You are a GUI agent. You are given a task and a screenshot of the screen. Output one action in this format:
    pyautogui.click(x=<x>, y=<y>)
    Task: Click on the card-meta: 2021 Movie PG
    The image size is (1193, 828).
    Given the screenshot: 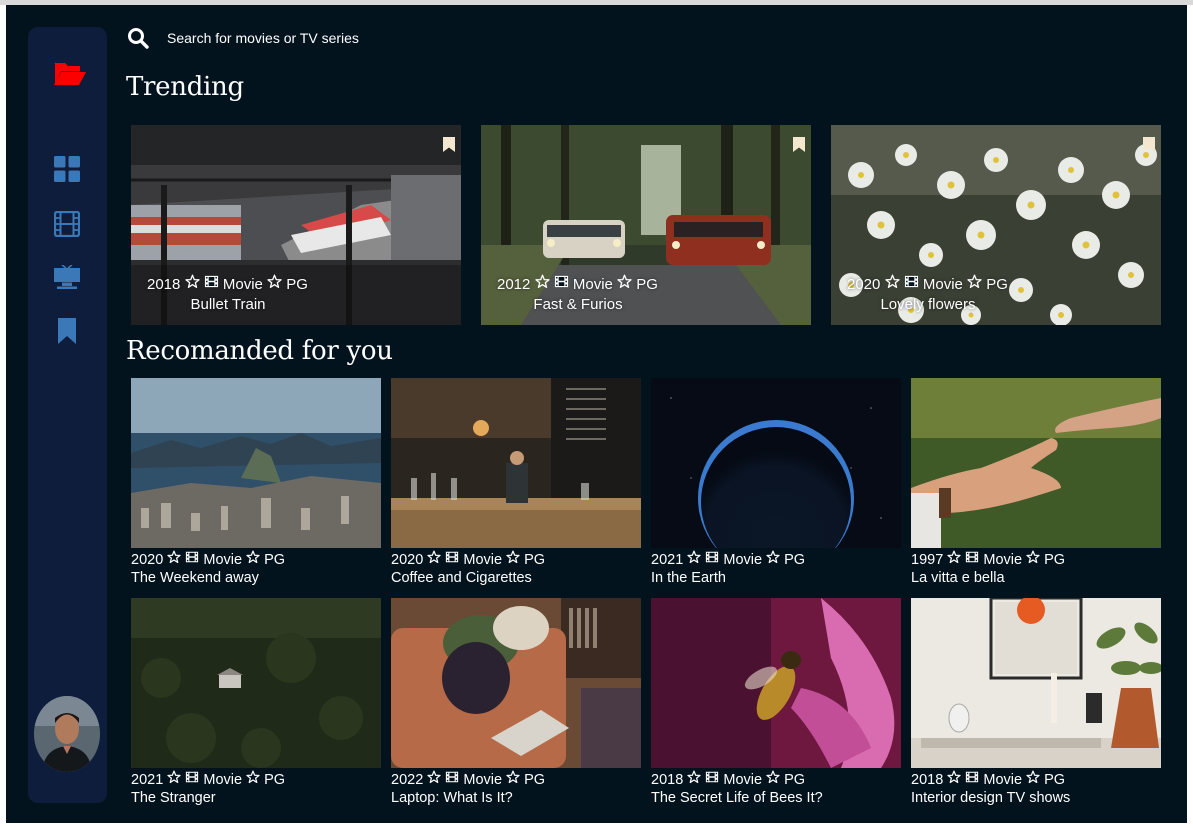 What is the action you would take?
    pyautogui.click(x=728, y=559)
    